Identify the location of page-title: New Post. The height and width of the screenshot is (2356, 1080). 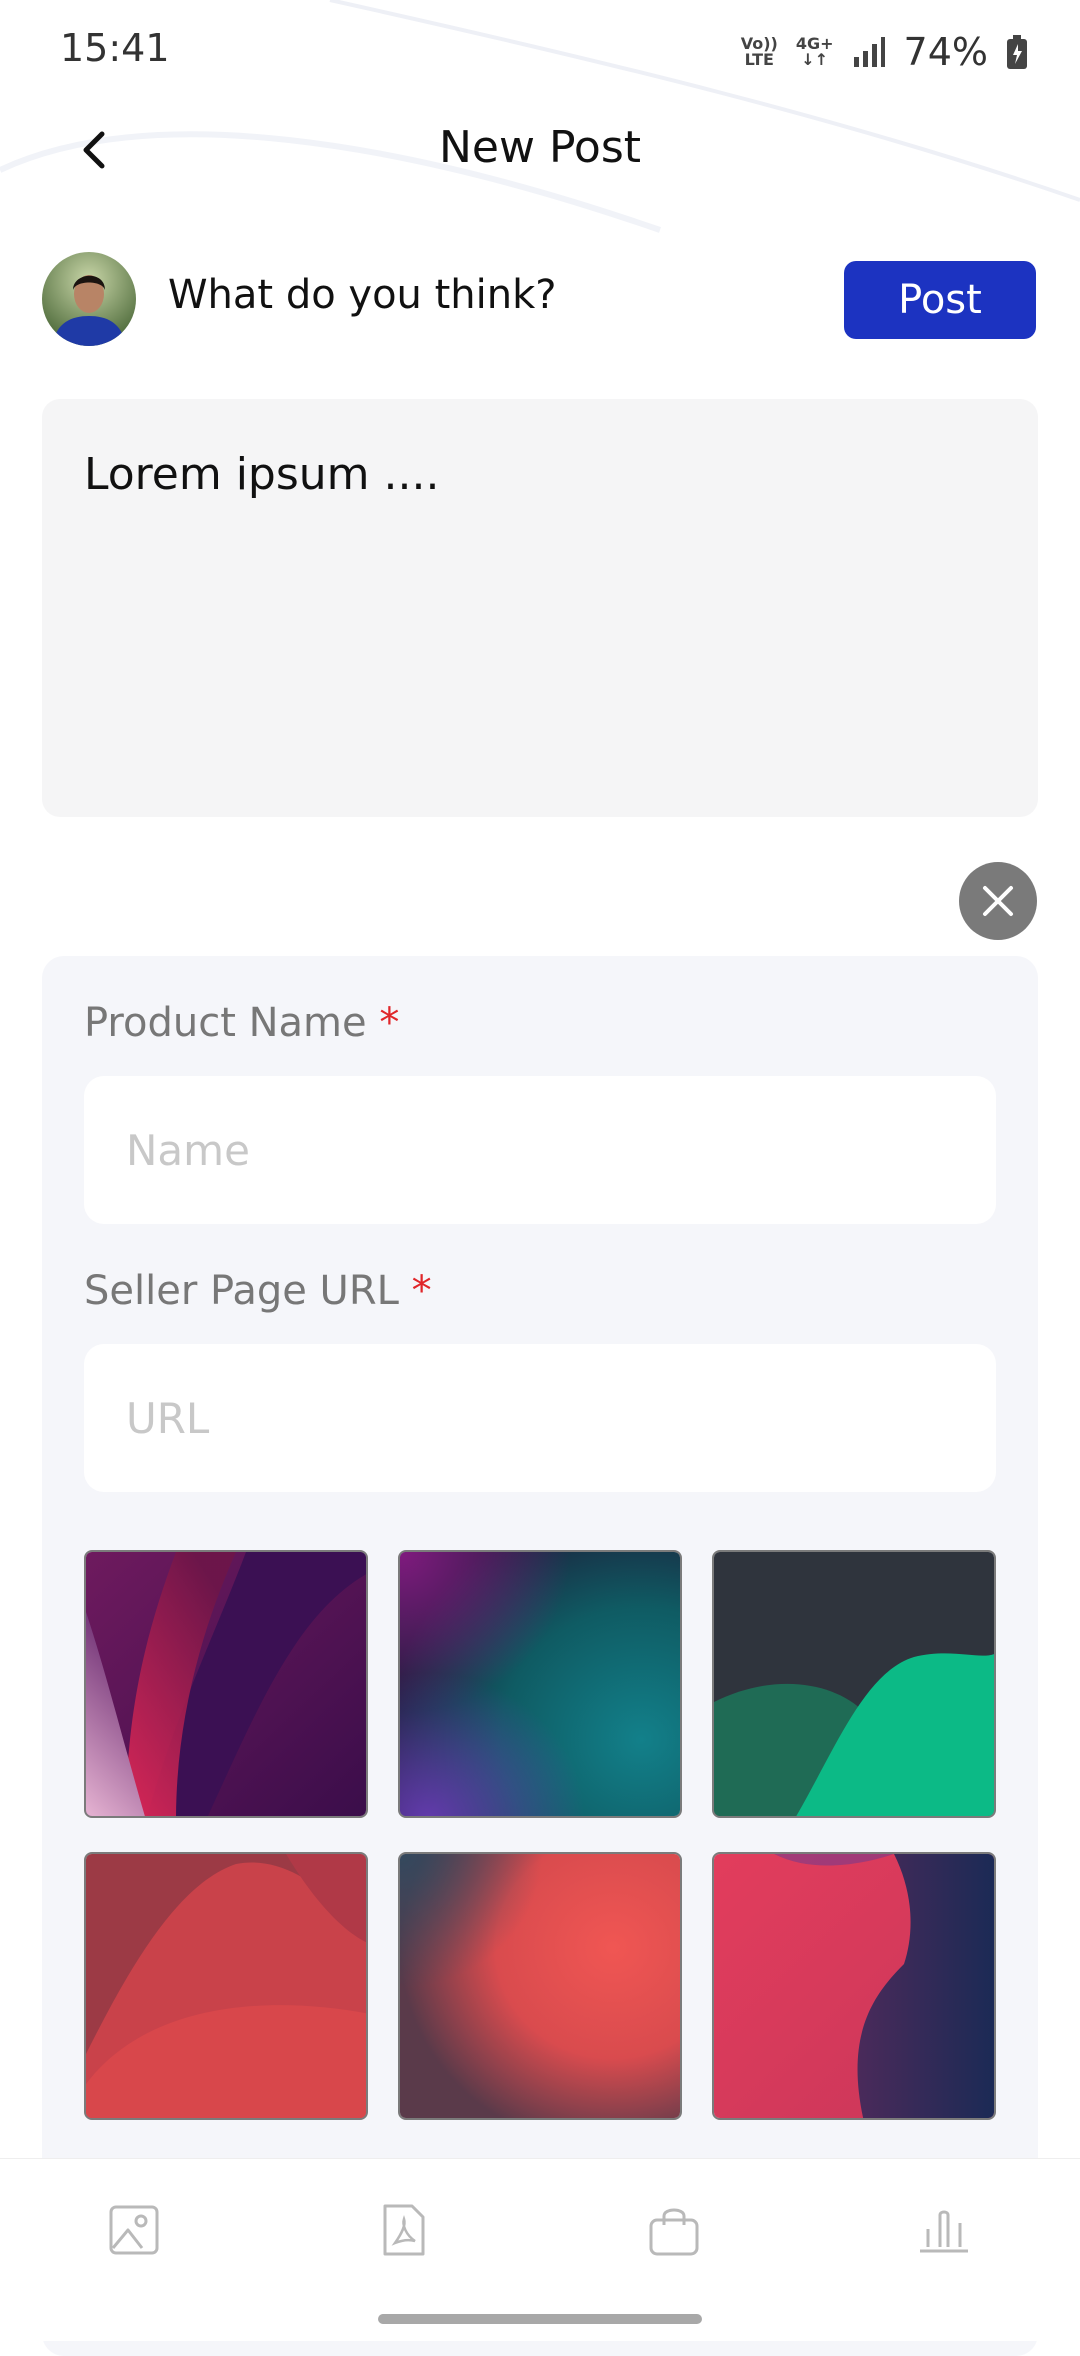
(540, 147).